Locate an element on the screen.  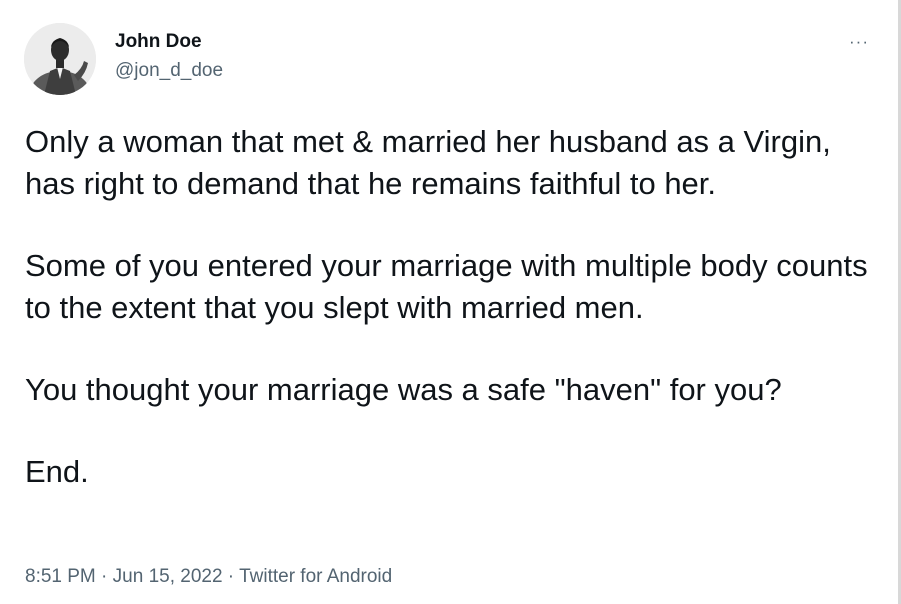
tweet-source: Twitter for Android is located at coordinates (315, 576).